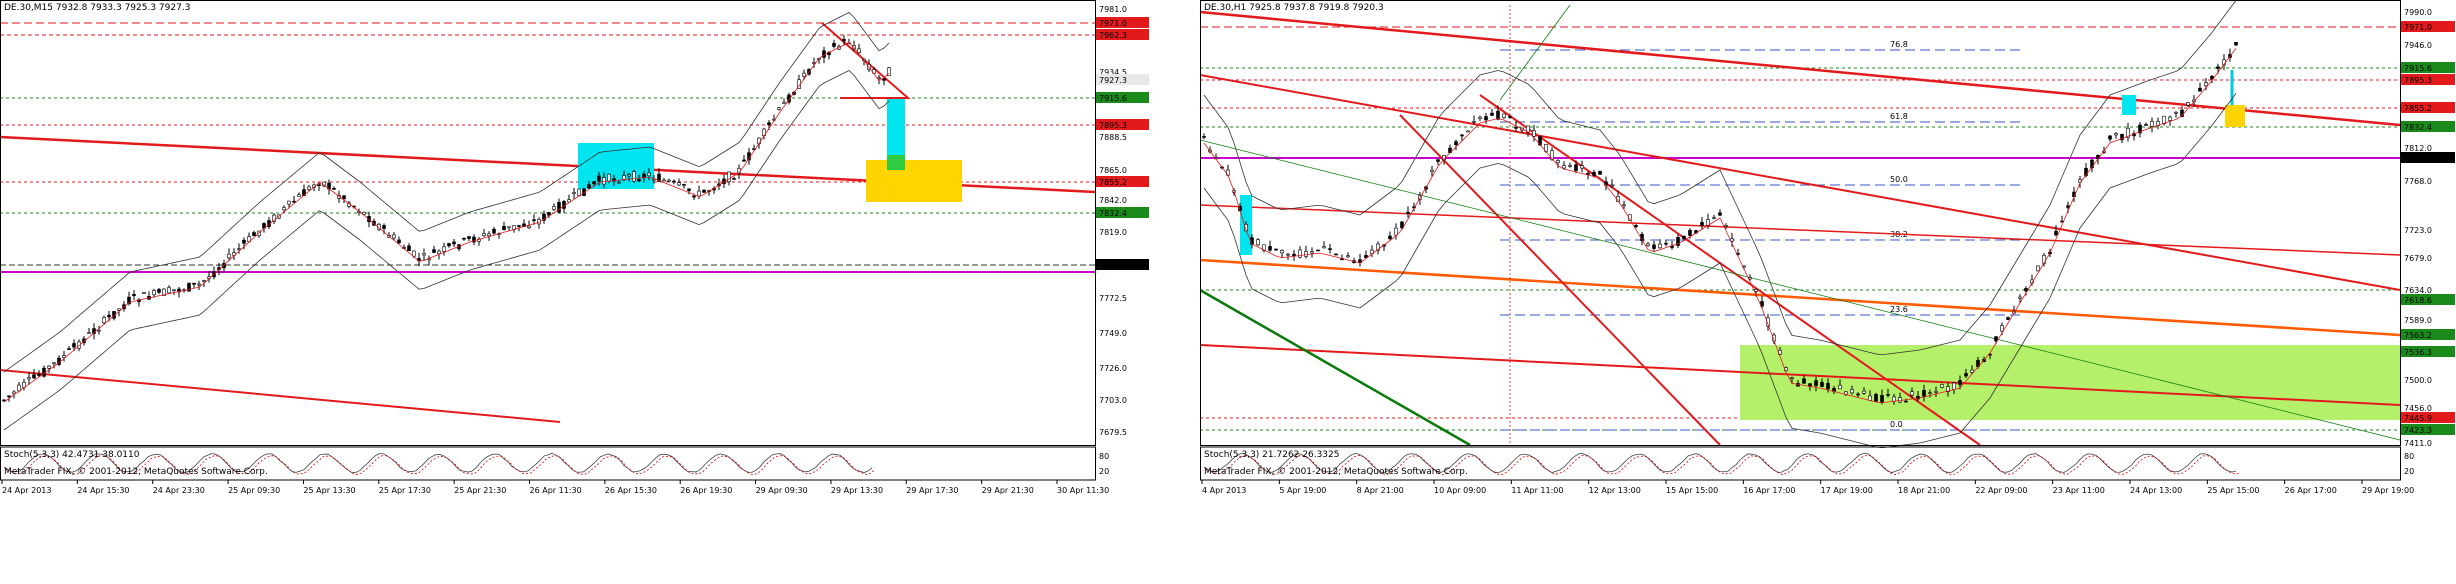  I want to click on price-axis-label: 7423.3, so click(2418, 430).